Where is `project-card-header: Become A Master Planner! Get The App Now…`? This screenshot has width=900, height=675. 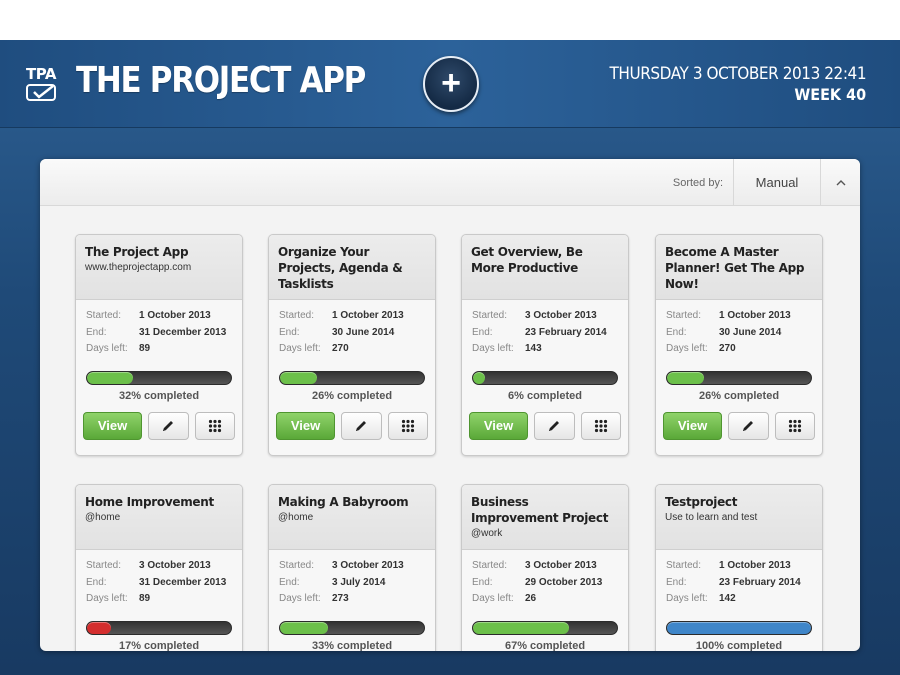 project-card-header: Become A Master Planner! Get The App Now… is located at coordinates (739, 267).